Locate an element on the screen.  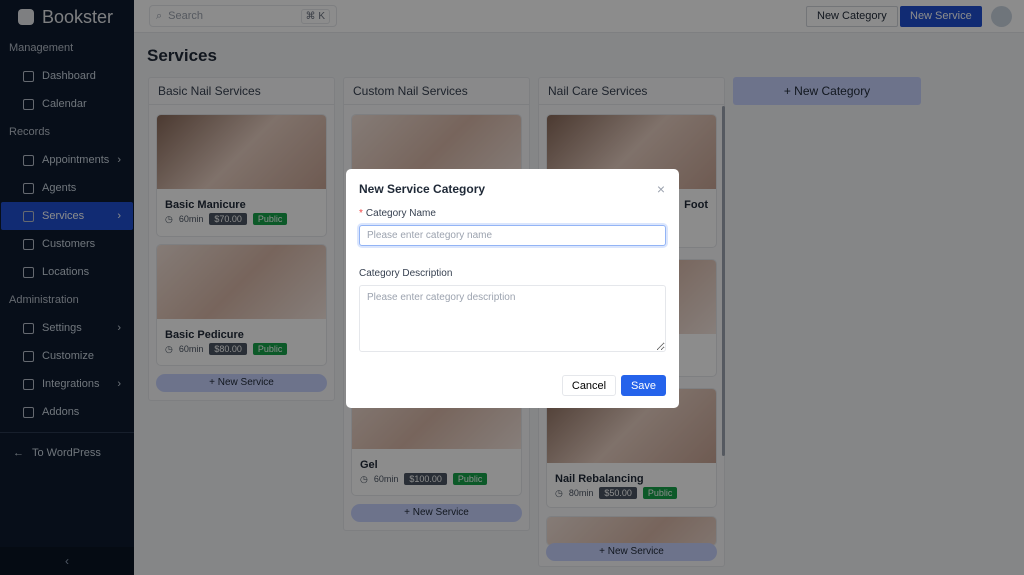
category-name-label: * Category Name is located at coordinates (397, 213).